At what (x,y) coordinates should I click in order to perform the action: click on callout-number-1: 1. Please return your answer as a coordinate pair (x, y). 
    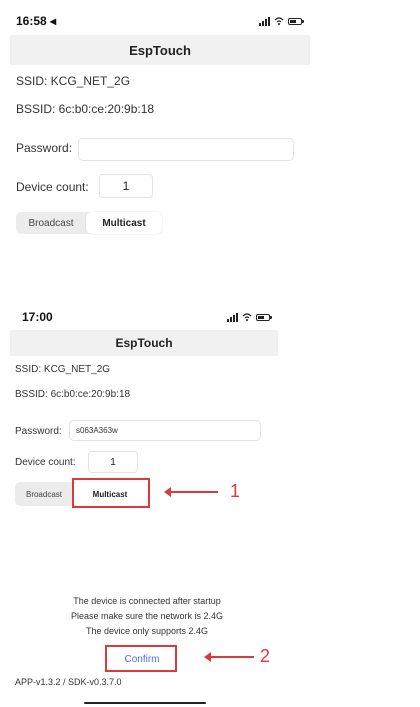
    Looking at the image, I should click on (235, 491).